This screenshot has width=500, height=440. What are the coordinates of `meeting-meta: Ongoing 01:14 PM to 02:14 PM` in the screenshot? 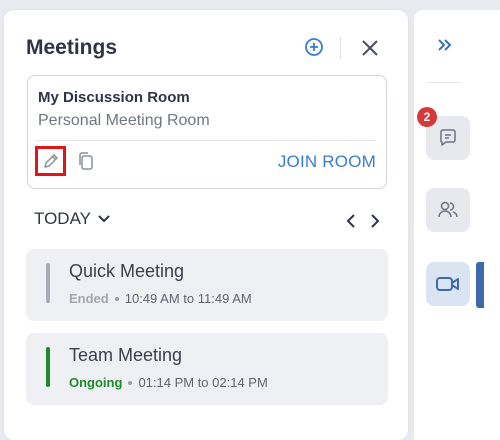 It's located at (168, 382).